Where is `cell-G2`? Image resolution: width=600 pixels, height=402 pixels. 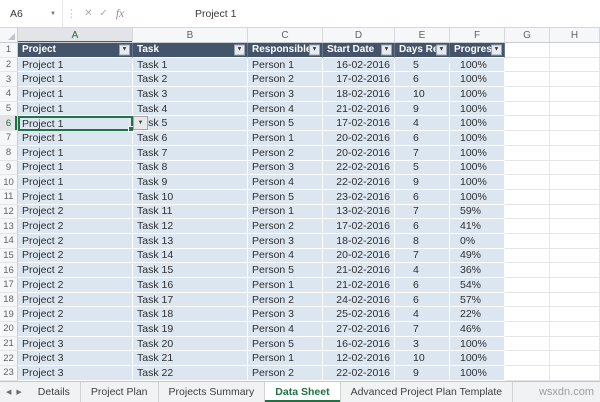
cell-G2 is located at coordinates (527, 65).